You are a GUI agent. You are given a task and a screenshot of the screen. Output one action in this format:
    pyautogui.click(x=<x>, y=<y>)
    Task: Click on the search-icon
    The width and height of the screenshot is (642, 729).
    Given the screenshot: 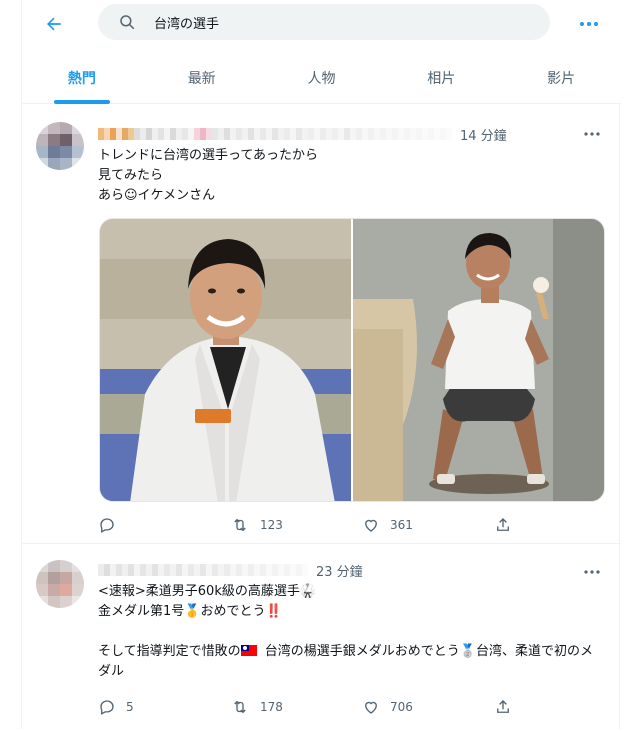 What is the action you would take?
    pyautogui.click(x=127, y=22)
    